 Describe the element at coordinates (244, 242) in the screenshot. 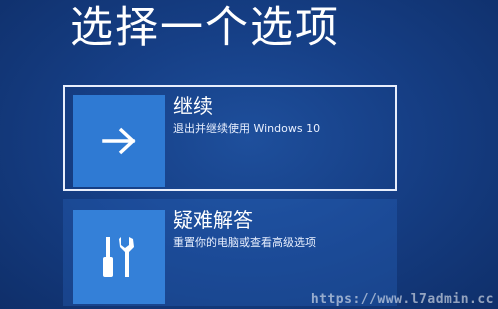

I see `troubleshoot-description: 重置你的电脑或查看高级选项` at that location.